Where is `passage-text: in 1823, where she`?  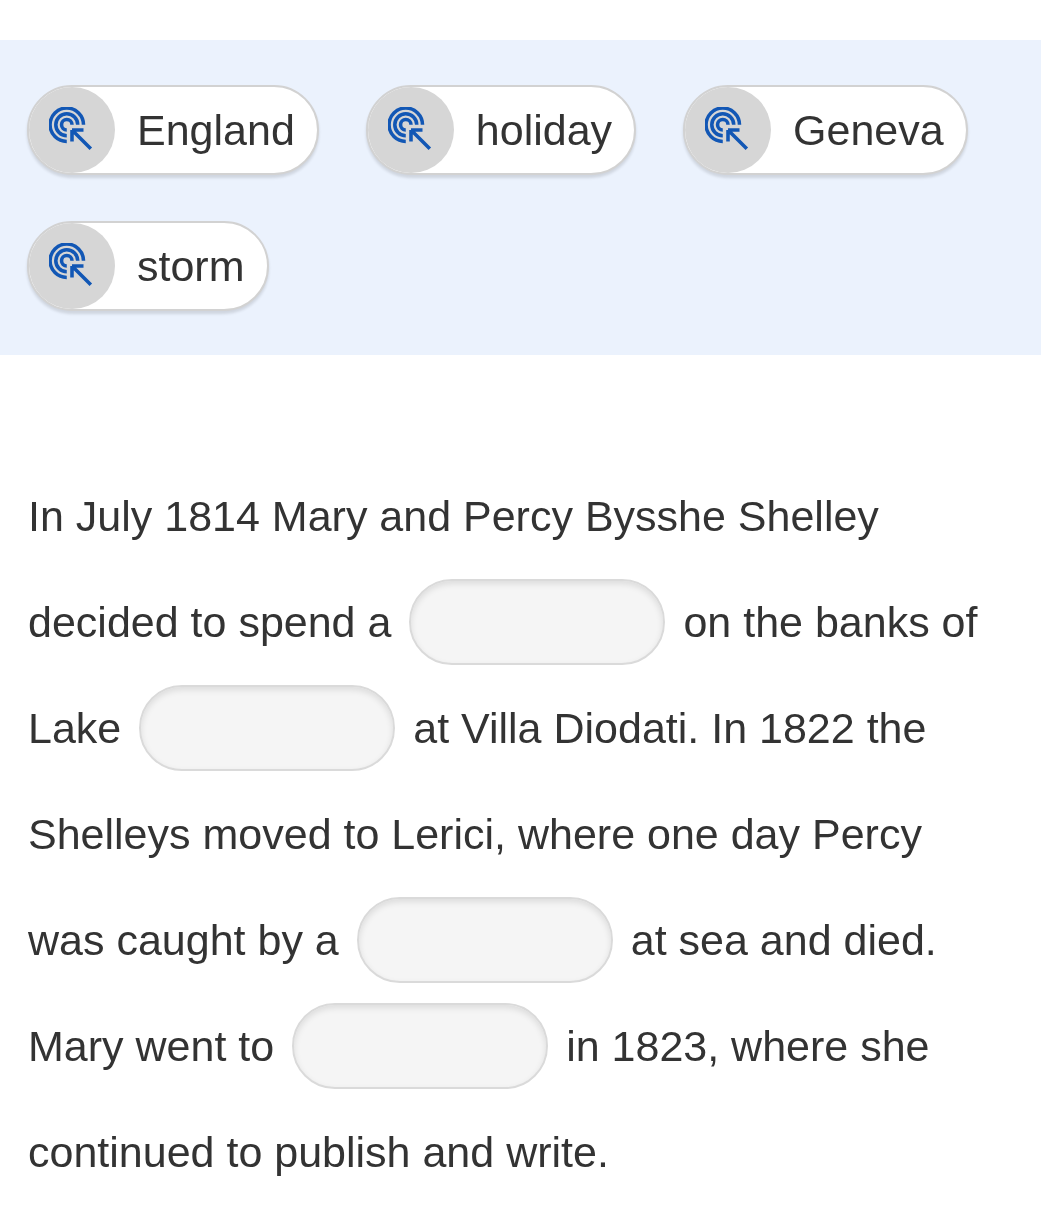 passage-text: in 1823, where she is located at coordinates (748, 1046).